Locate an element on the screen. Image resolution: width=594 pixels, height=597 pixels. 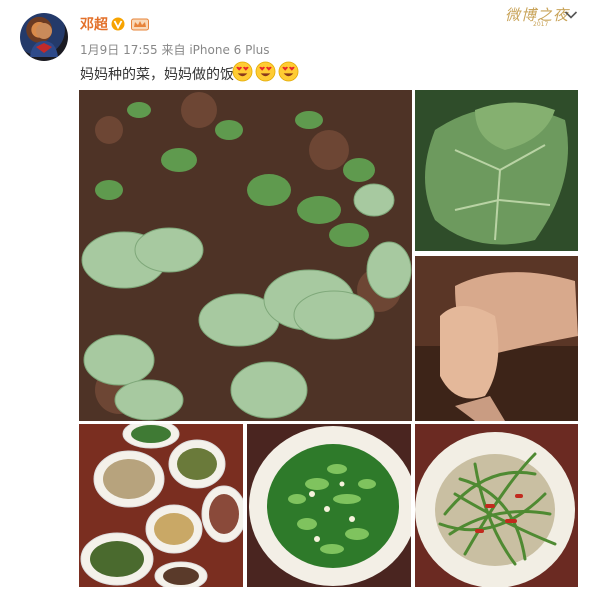
source-prefix: 来自 is located at coordinates (173, 50).